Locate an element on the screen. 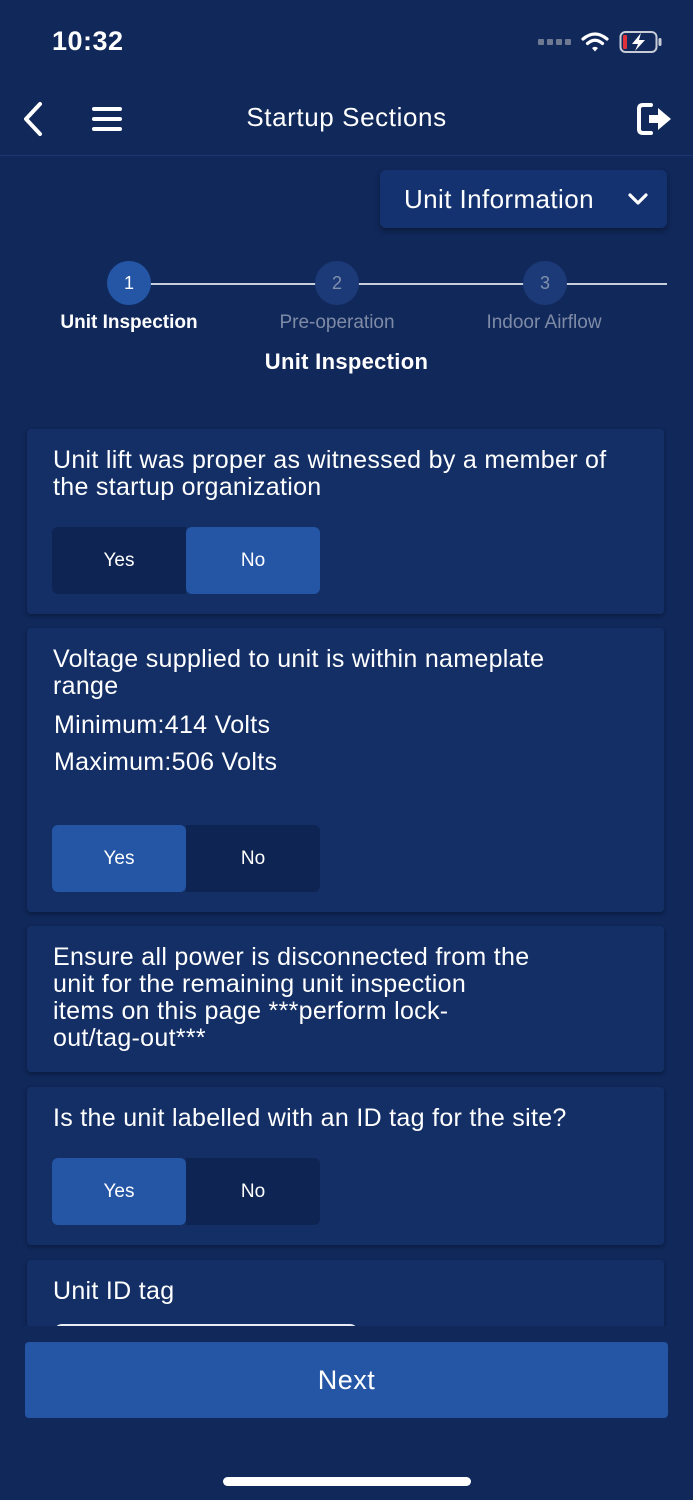 This screenshot has width=693, height=1500. status-time: 10:32 is located at coordinates (88, 41).